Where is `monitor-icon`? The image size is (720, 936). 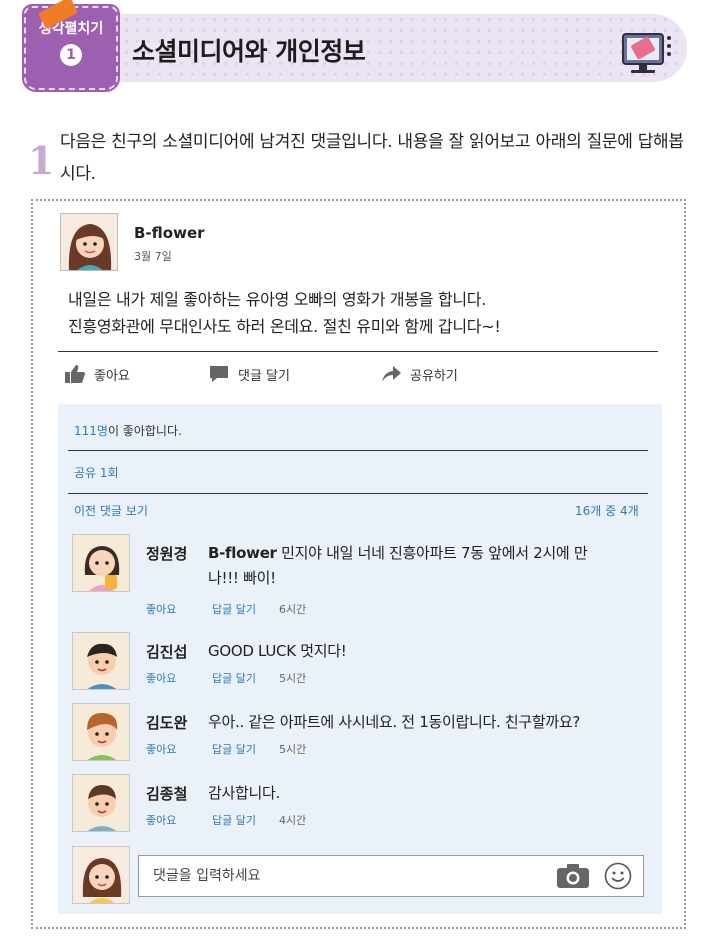 monitor-icon is located at coordinates (646, 53).